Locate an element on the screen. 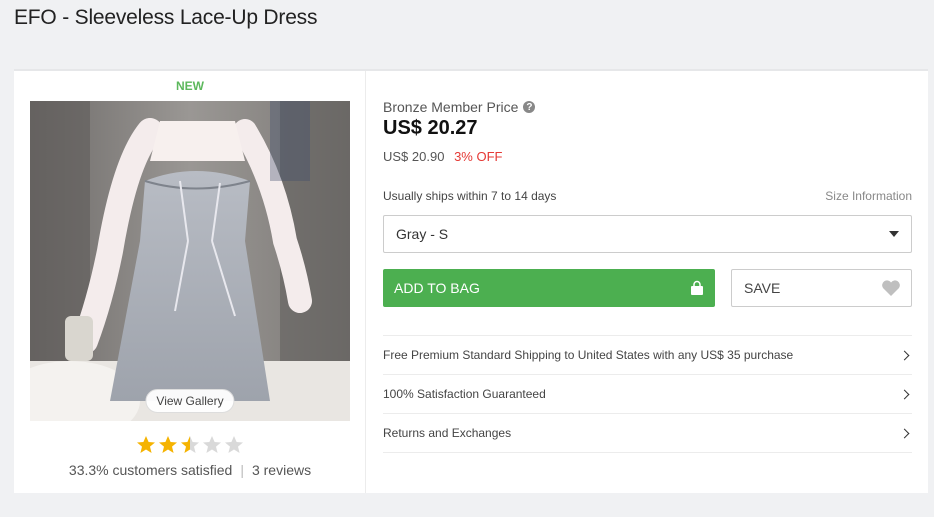  original-price-line: US$ 20.90 3% OFF is located at coordinates (442, 156).